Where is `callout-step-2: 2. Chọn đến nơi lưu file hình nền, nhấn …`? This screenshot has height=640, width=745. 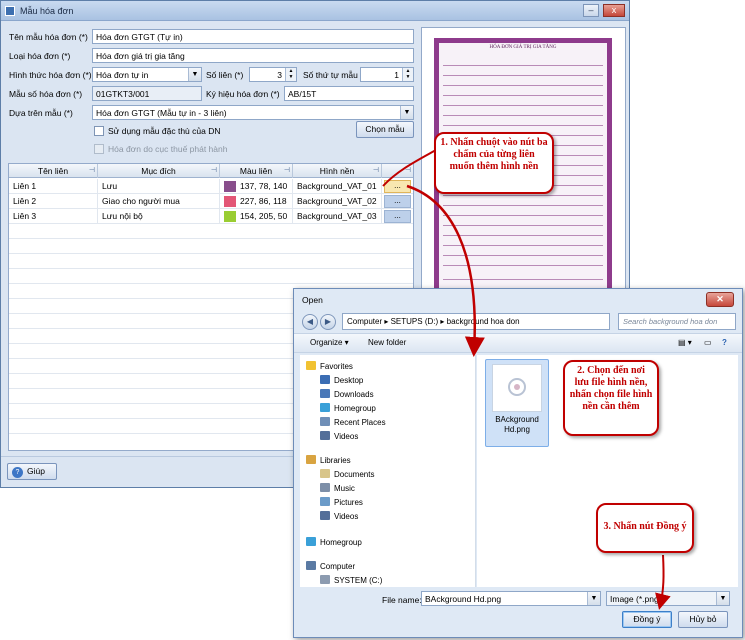 callout-step-2: 2. Chọn đến nơi lưu file hình nền, nhấn … is located at coordinates (611, 398).